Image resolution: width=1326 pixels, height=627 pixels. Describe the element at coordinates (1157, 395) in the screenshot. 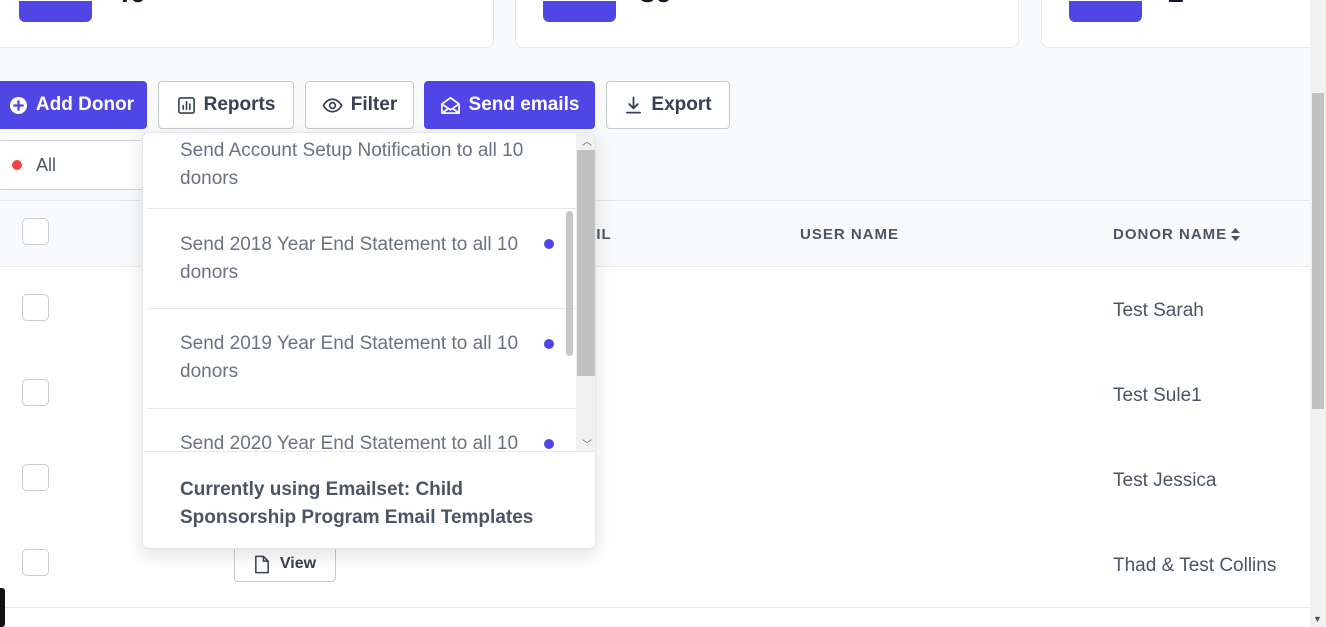

I see `donor-name-cell: Test Sule1` at that location.